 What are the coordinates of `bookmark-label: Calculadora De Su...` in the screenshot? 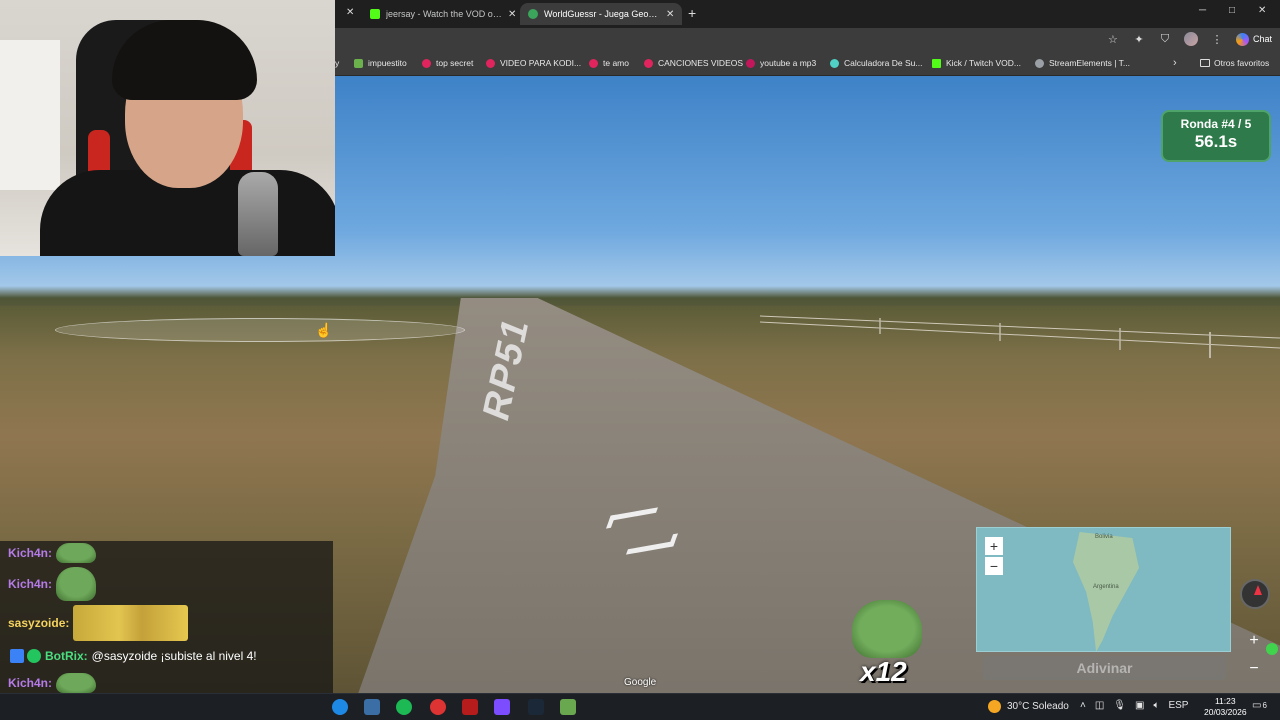 It's located at (883, 63).